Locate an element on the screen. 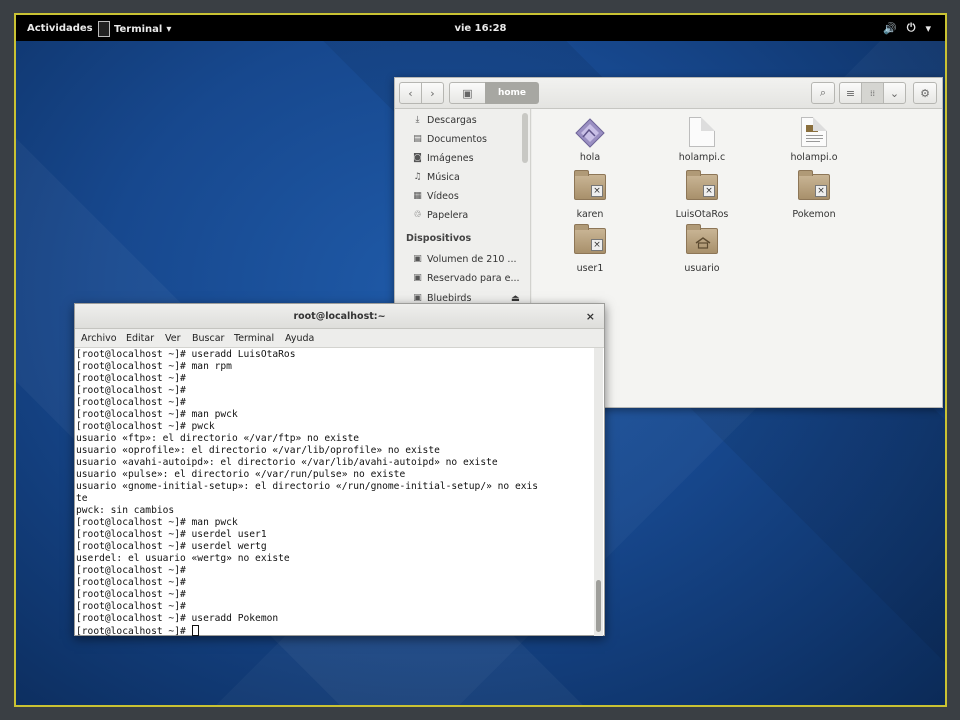 The image size is (960, 720). sidebar-item-videos: ▦ Vídeos is located at coordinates (435, 196).